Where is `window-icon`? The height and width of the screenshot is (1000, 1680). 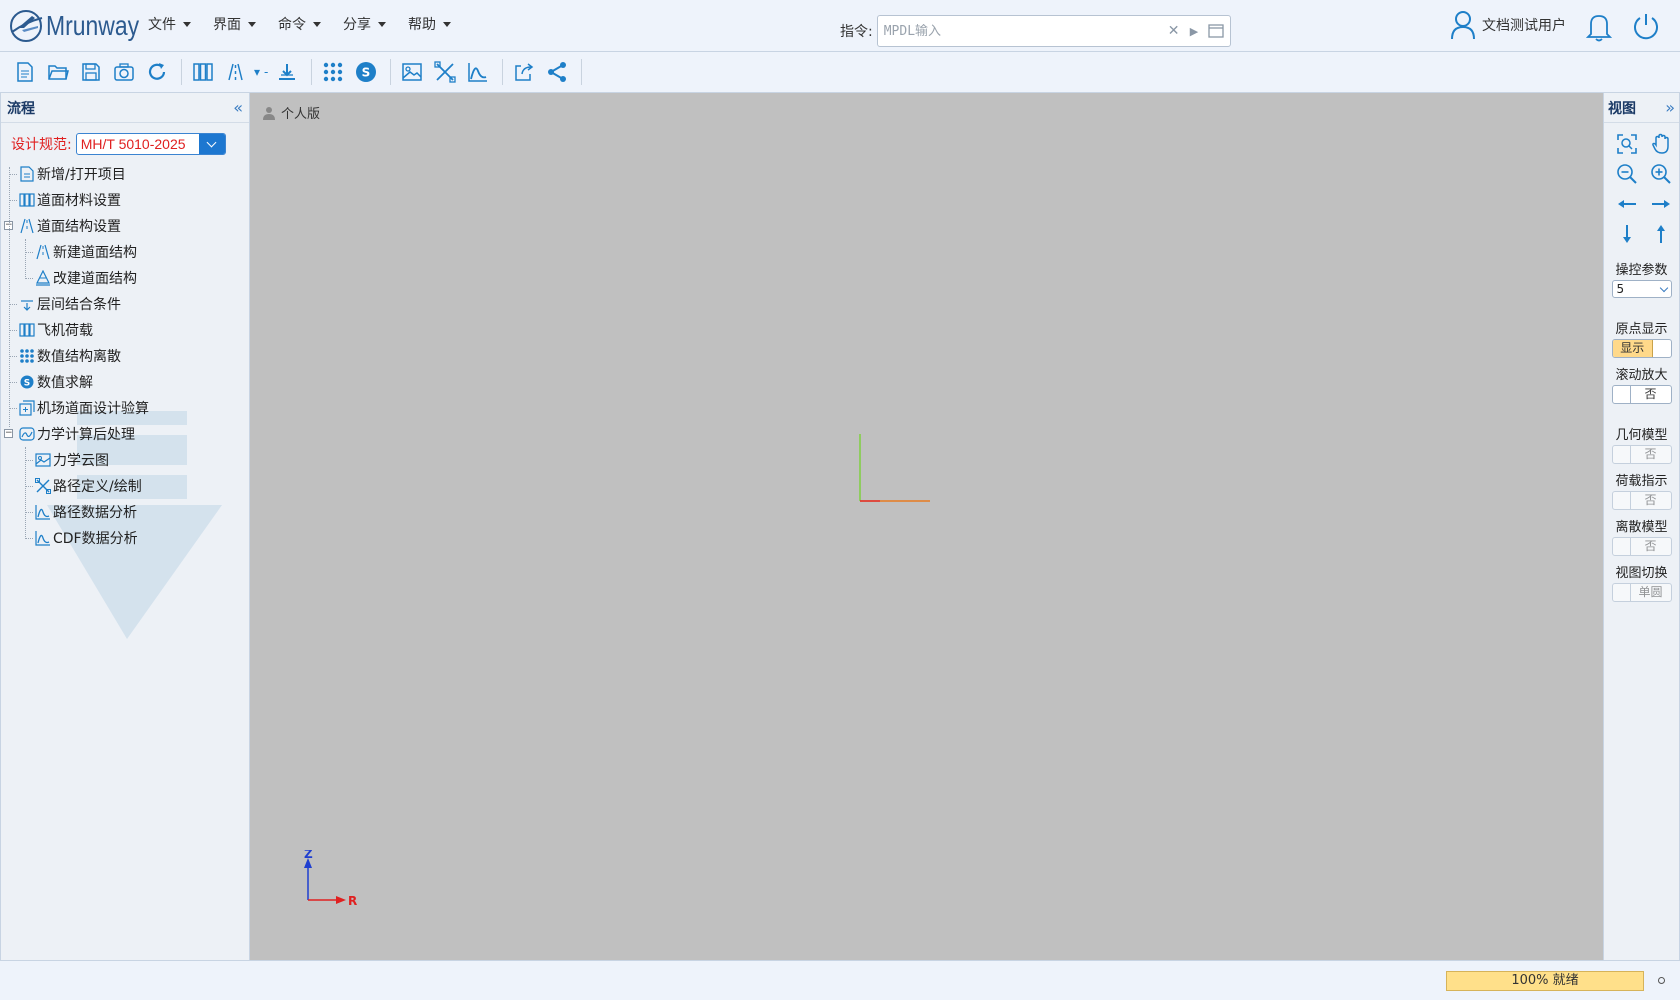 window-icon is located at coordinates (1216, 31).